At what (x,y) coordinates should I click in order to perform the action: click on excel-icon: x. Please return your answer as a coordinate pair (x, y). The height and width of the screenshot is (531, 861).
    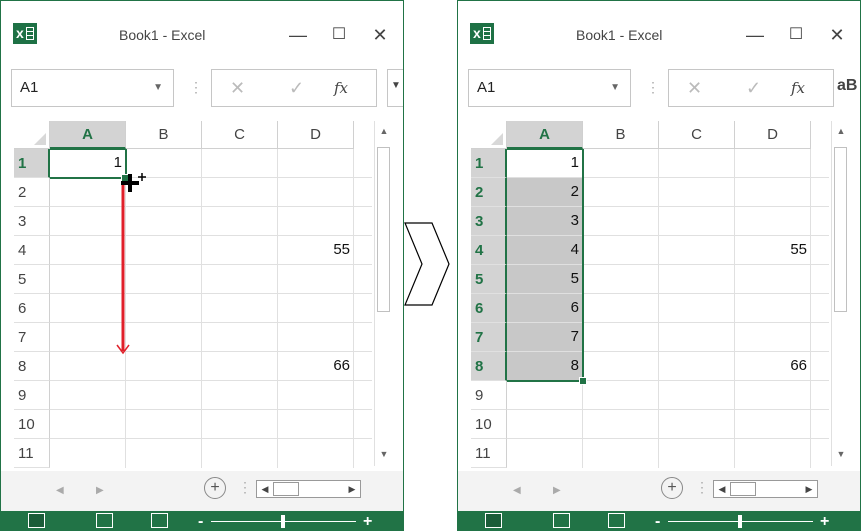
    Looking at the image, I should click on (482, 33).